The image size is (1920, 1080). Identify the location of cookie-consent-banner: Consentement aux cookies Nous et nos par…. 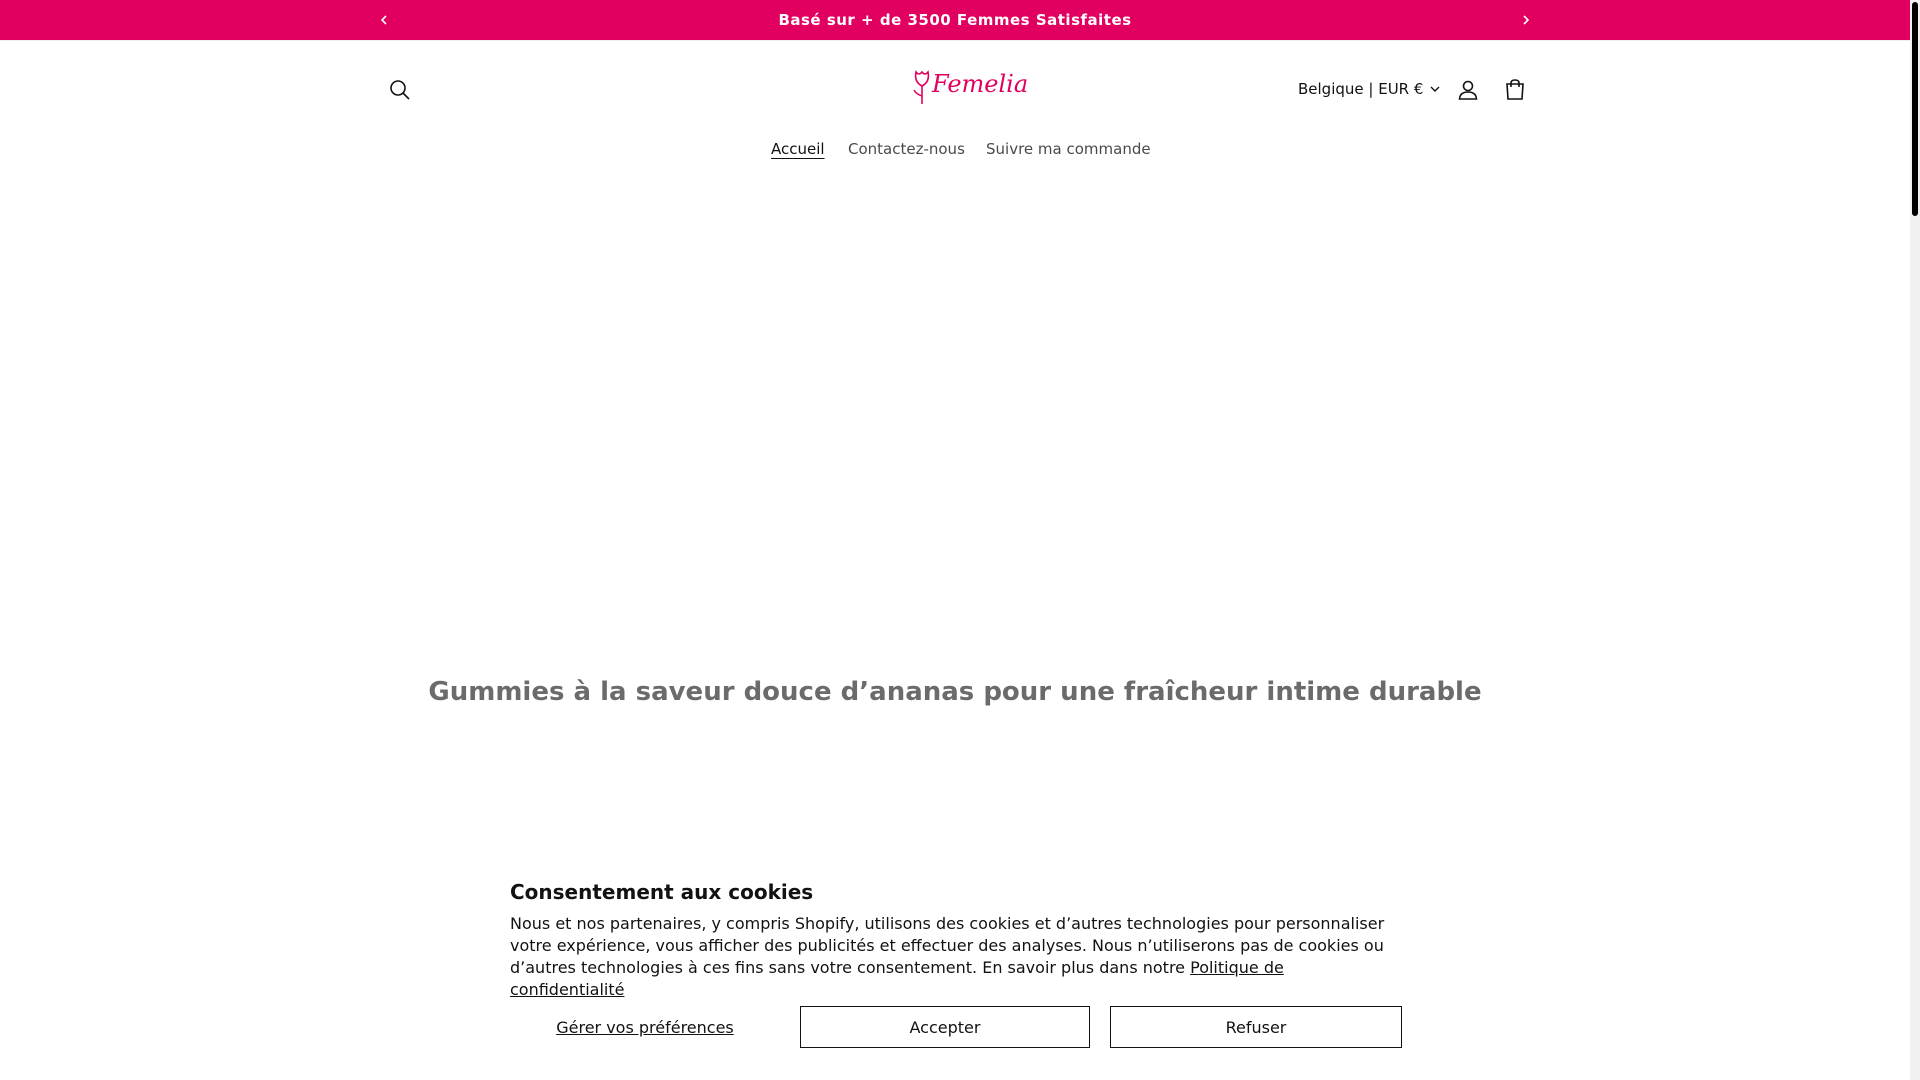
(956, 980).